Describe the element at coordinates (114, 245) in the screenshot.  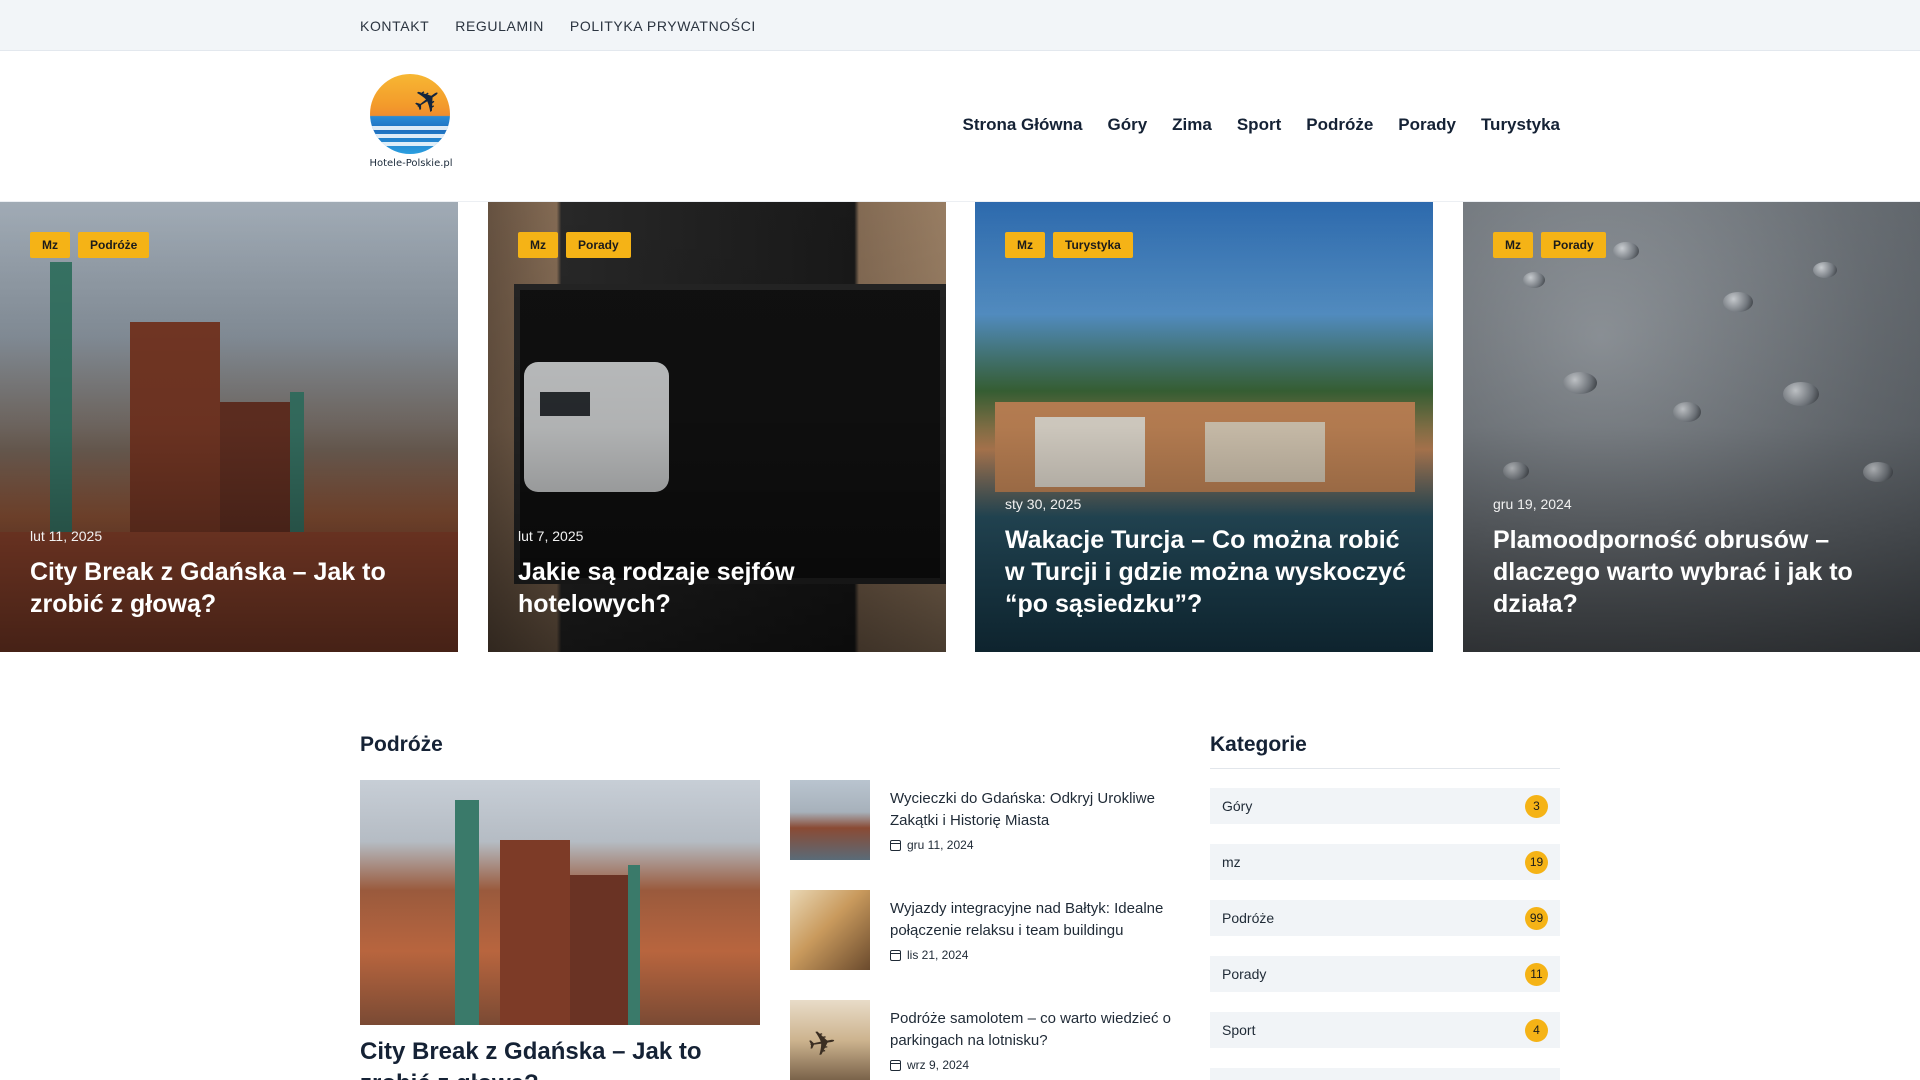
I see `tag-category: Podróże` at that location.